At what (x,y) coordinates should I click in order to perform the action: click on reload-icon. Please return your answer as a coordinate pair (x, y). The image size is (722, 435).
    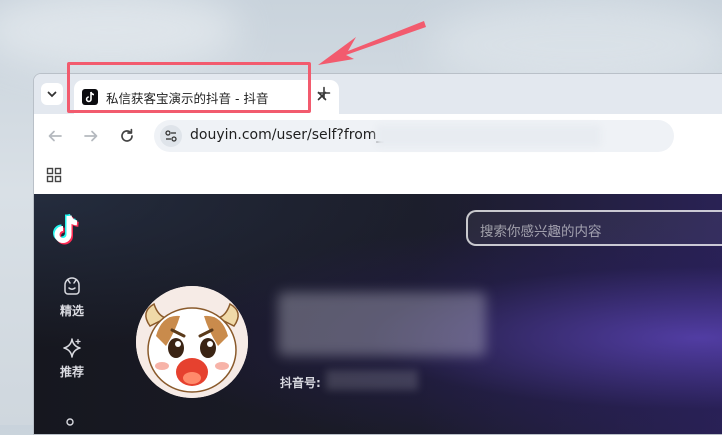
    Looking at the image, I should click on (127, 136).